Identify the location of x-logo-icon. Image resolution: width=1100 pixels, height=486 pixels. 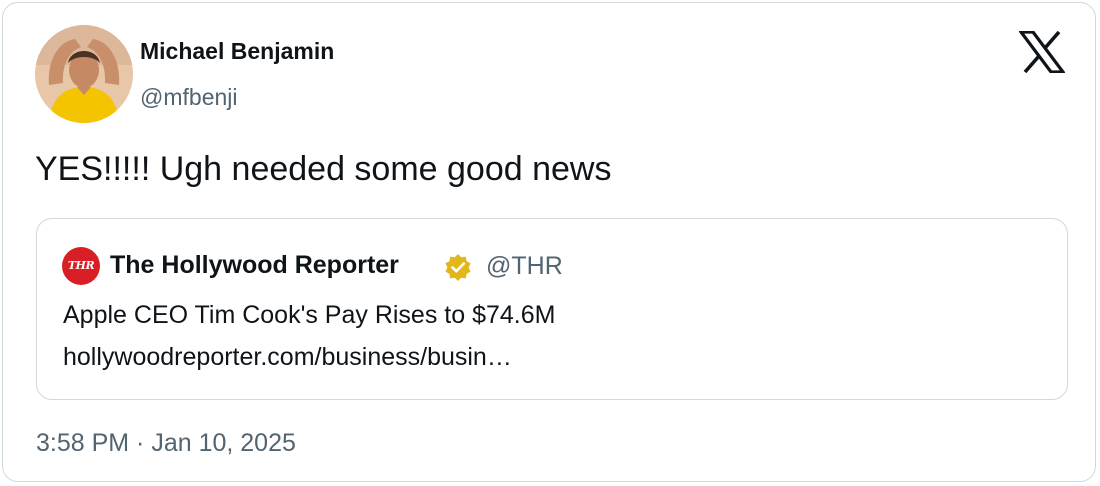
(1042, 52).